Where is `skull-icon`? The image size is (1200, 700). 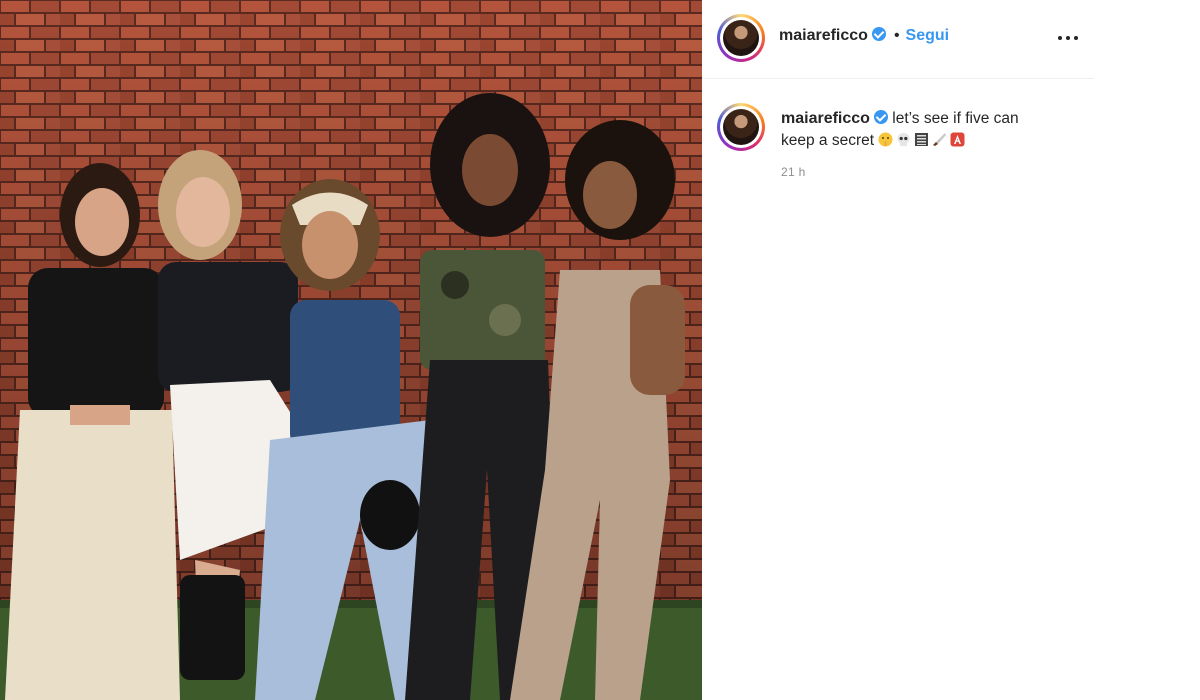
skull-icon is located at coordinates (903, 139).